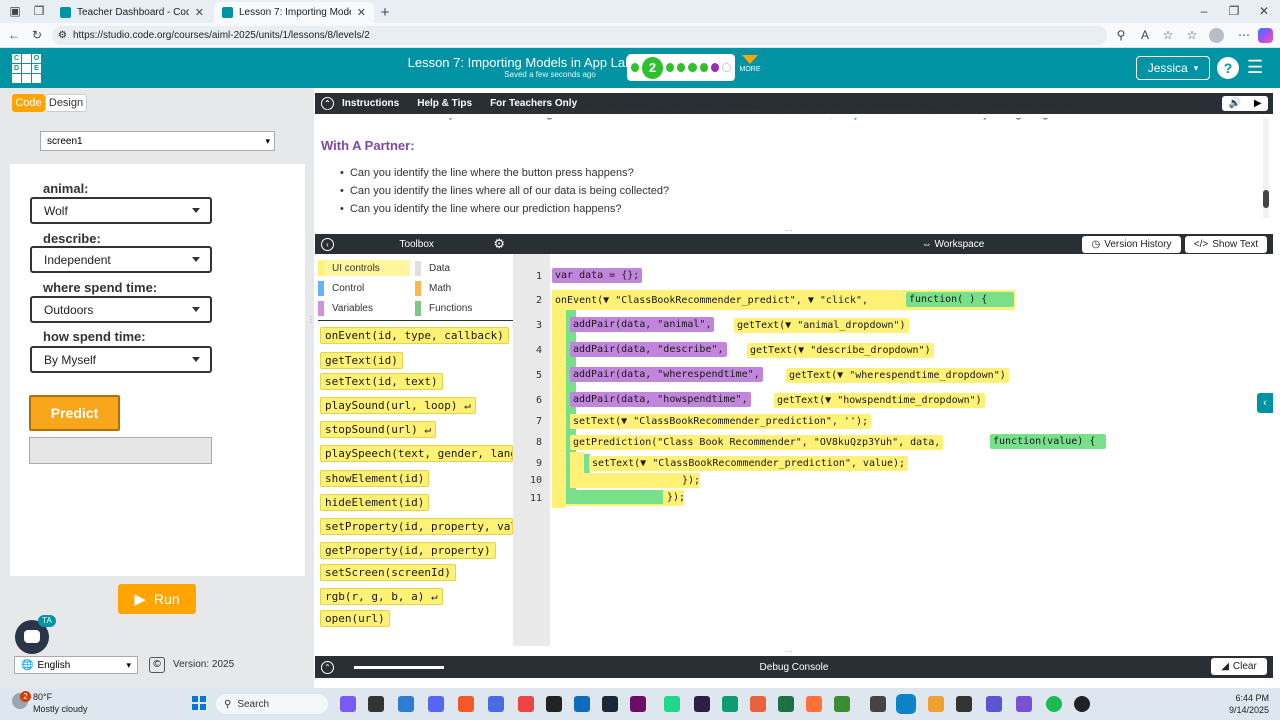 The image size is (1280, 720). Describe the element at coordinates (1226, 244) in the screenshot. I see `show-text-button: </> Show Text` at that location.